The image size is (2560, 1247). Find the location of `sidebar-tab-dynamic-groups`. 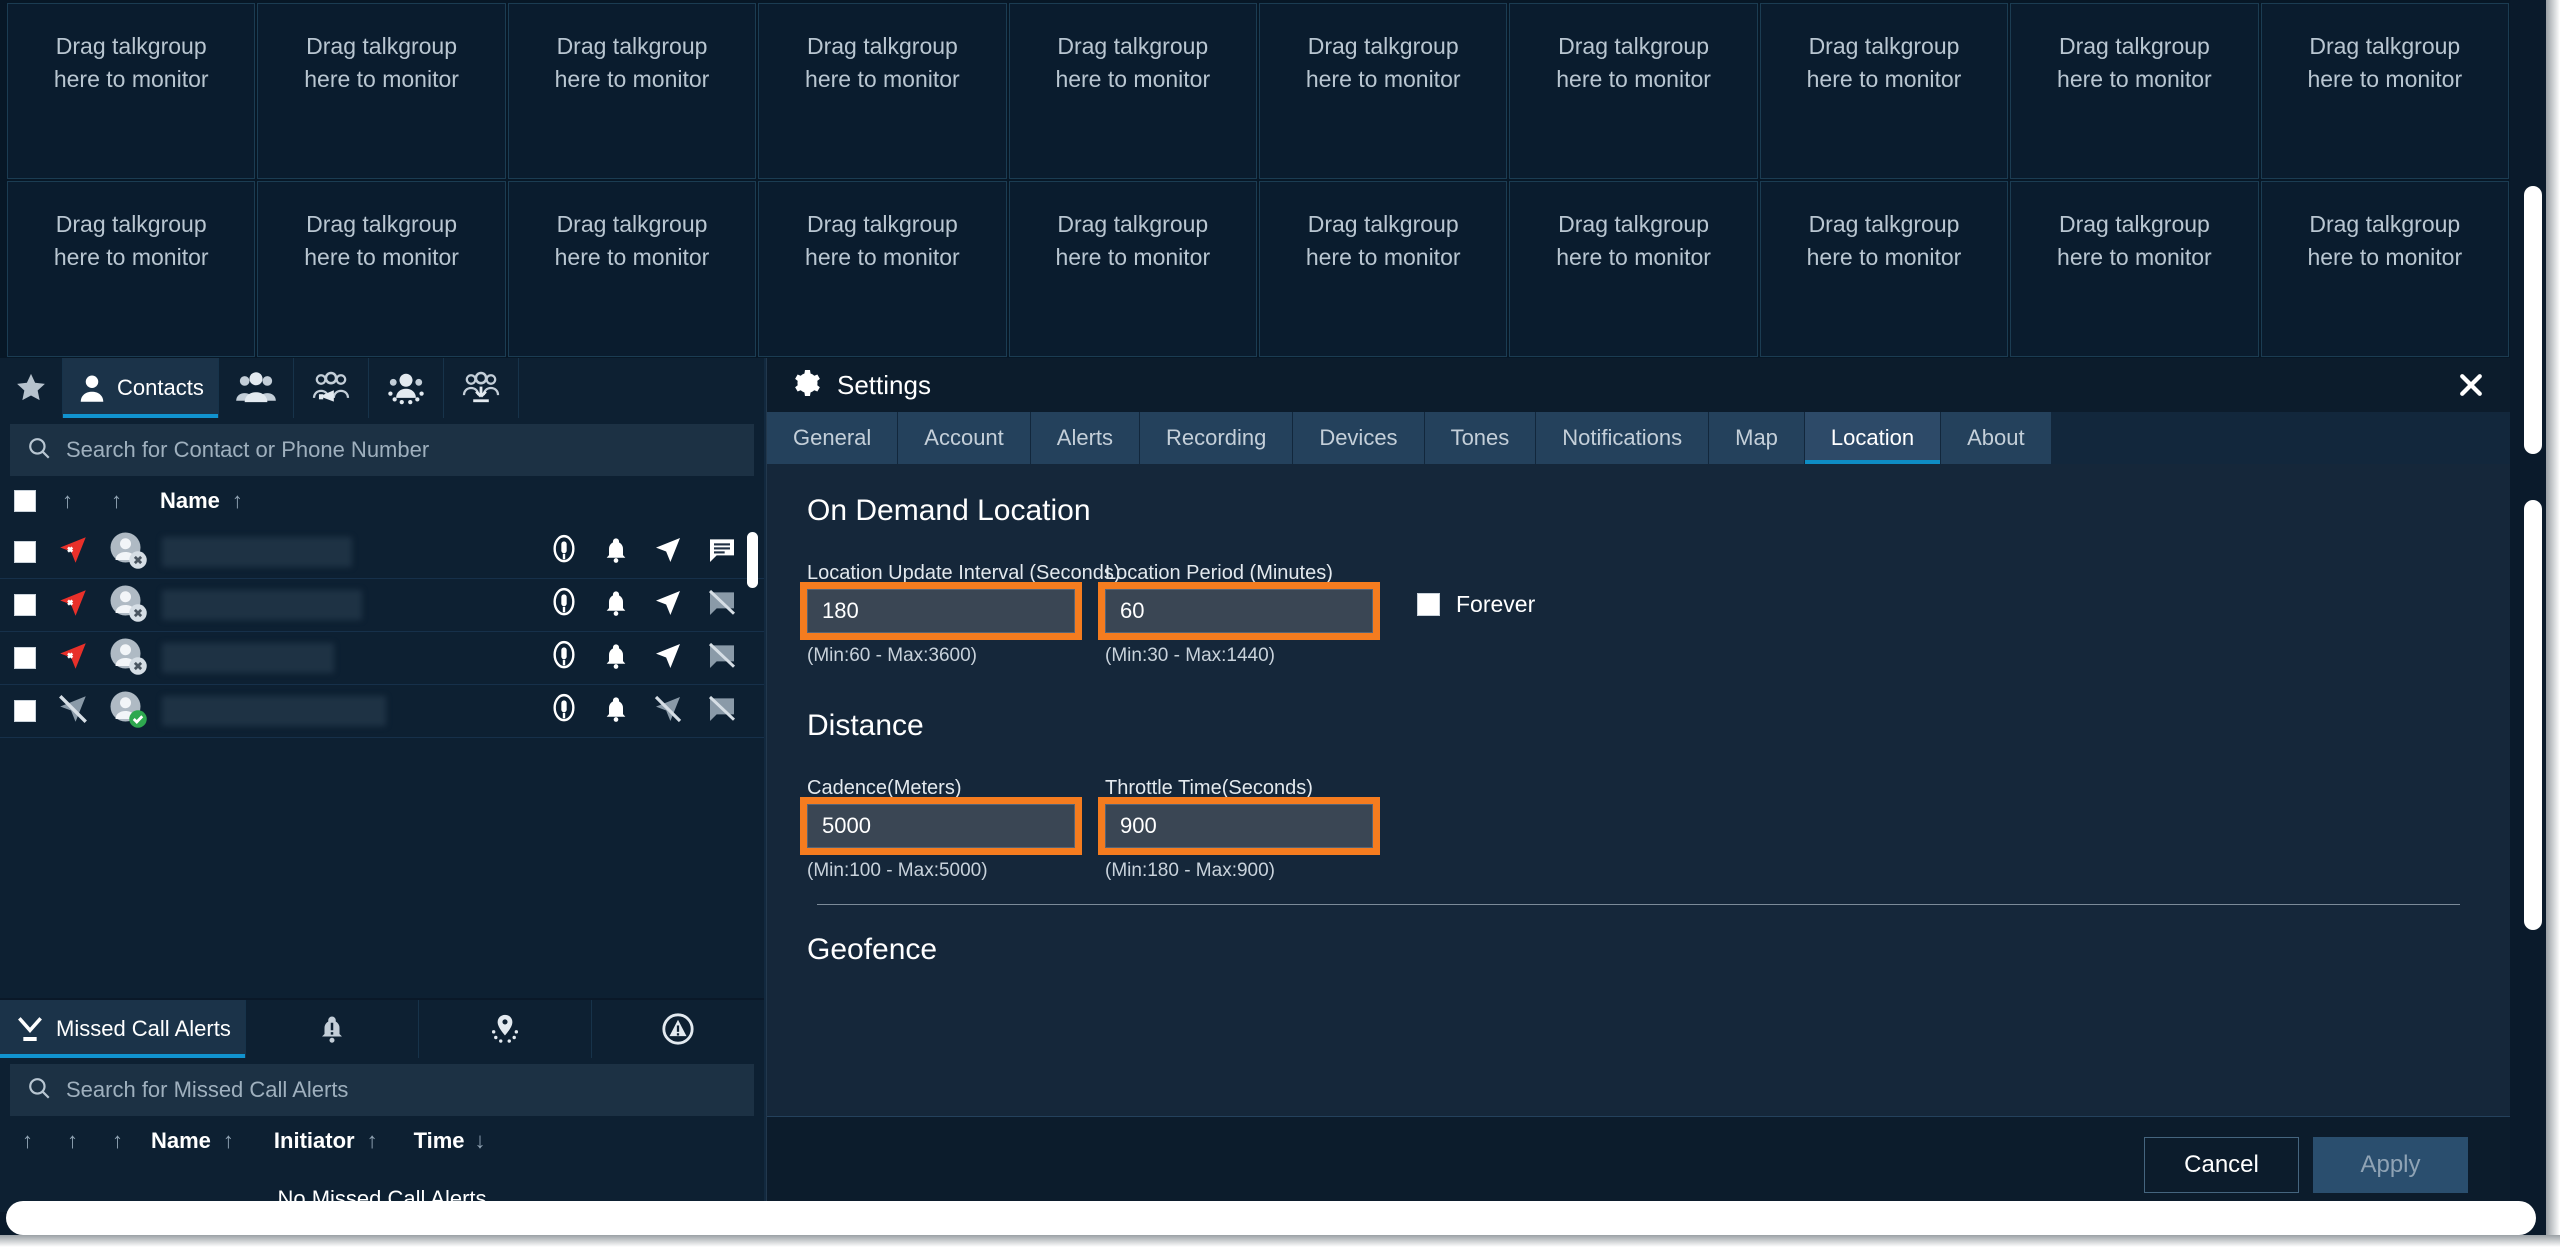

sidebar-tab-dynamic-groups is located at coordinates (406, 388).